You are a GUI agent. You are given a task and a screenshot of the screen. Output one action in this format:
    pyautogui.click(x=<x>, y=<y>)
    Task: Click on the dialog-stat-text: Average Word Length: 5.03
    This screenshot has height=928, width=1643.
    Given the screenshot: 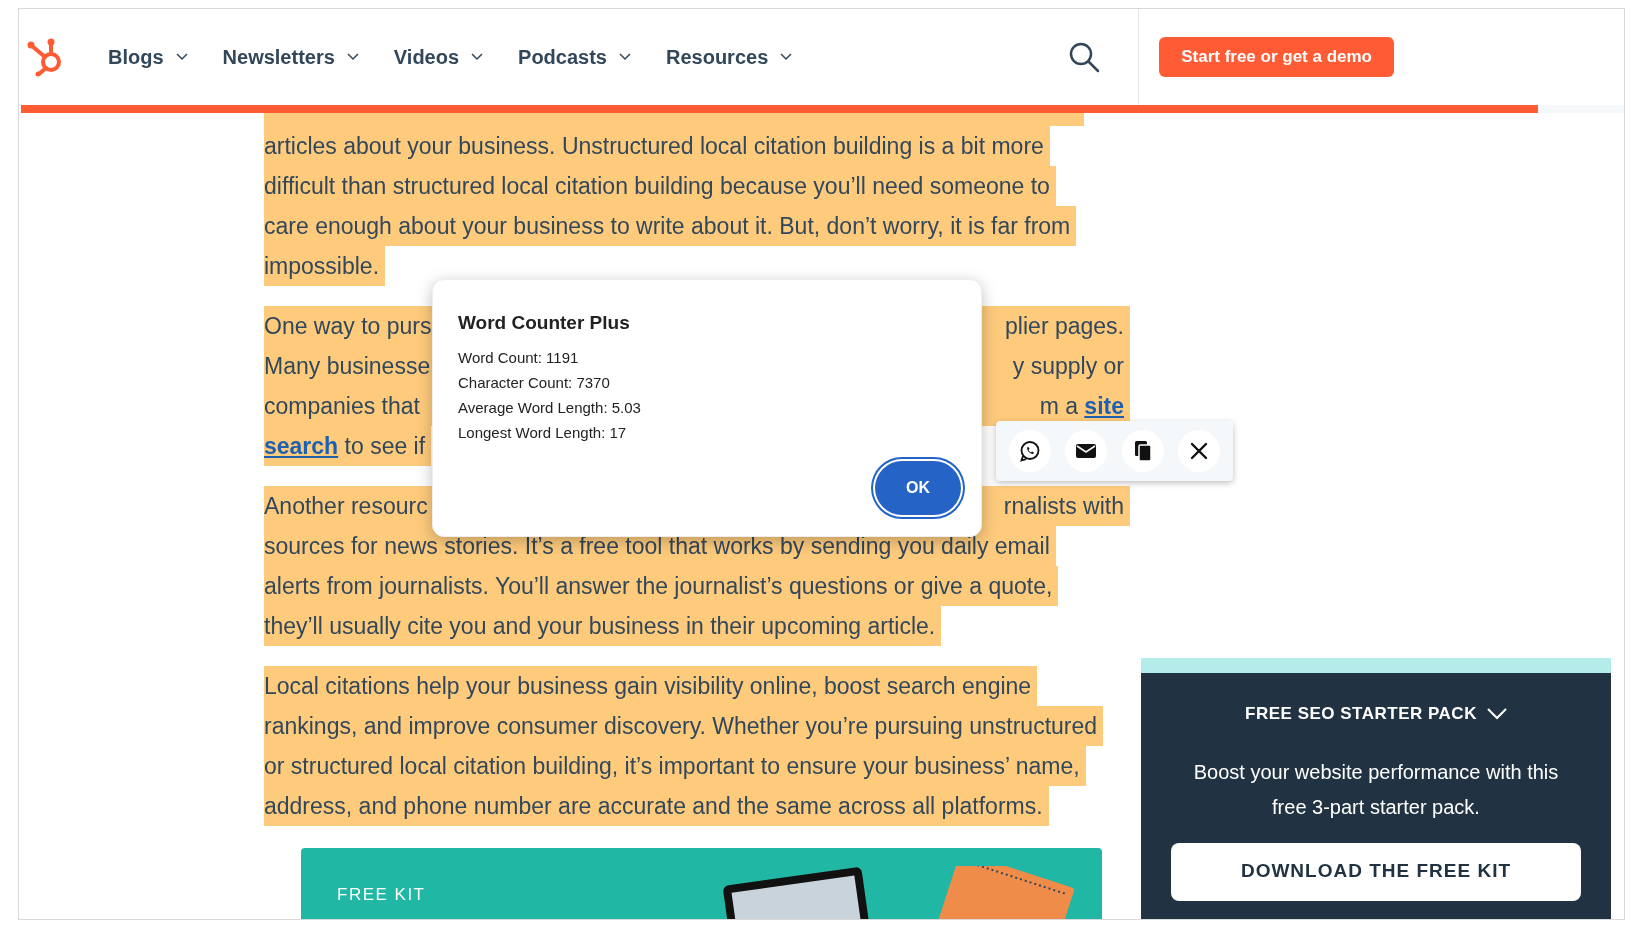 What is the action you would take?
    pyautogui.click(x=549, y=408)
    